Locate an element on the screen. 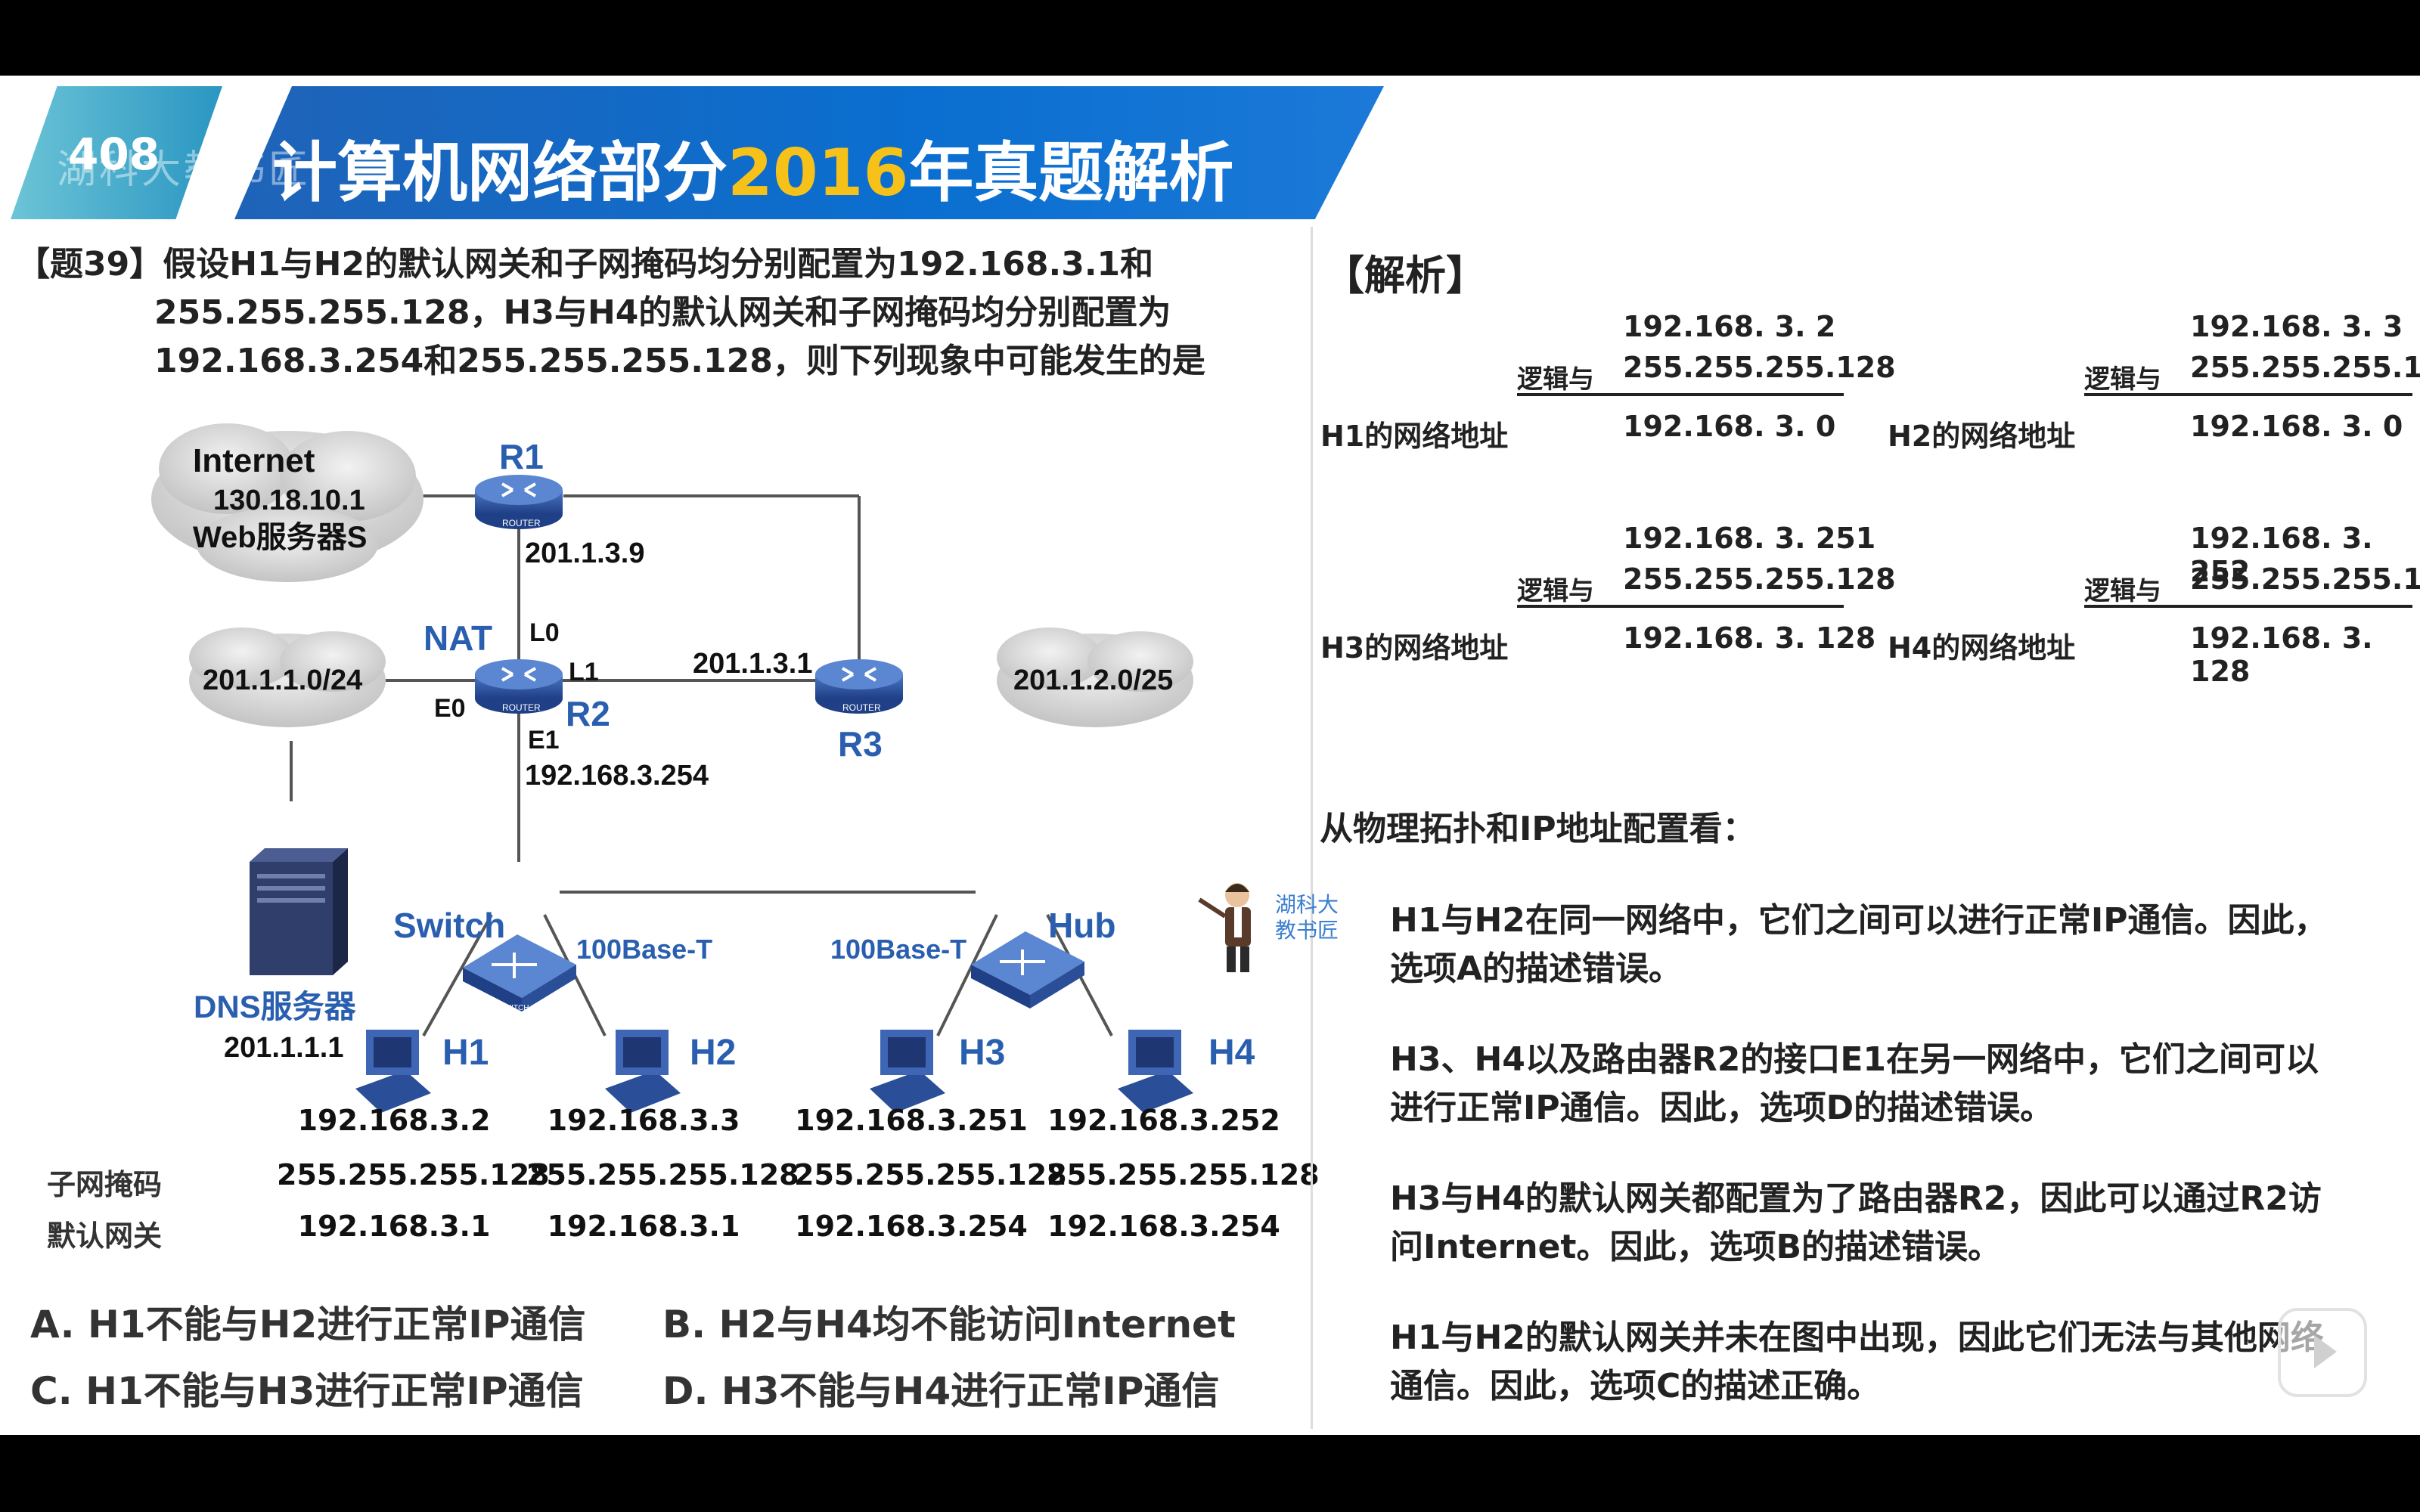 The height and width of the screenshot is (1512, 2420). option-c: C. H1不能与H3进行正常IP通信 is located at coordinates (307, 1391).